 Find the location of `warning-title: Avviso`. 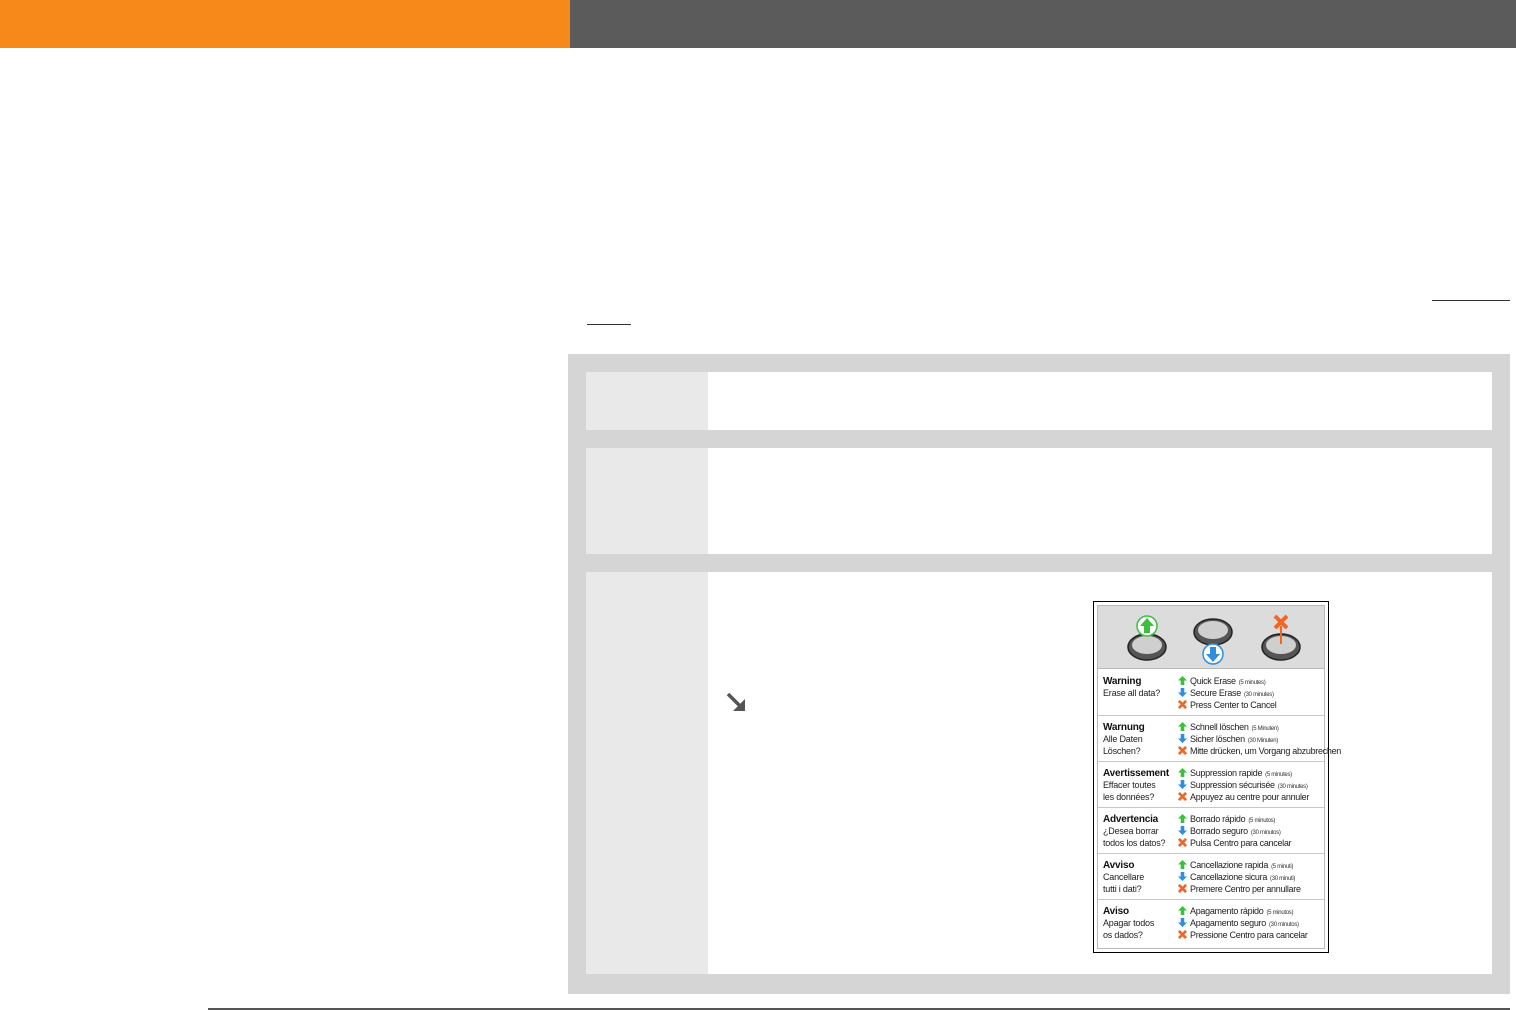

warning-title: Avviso is located at coordinates (1119, 865).